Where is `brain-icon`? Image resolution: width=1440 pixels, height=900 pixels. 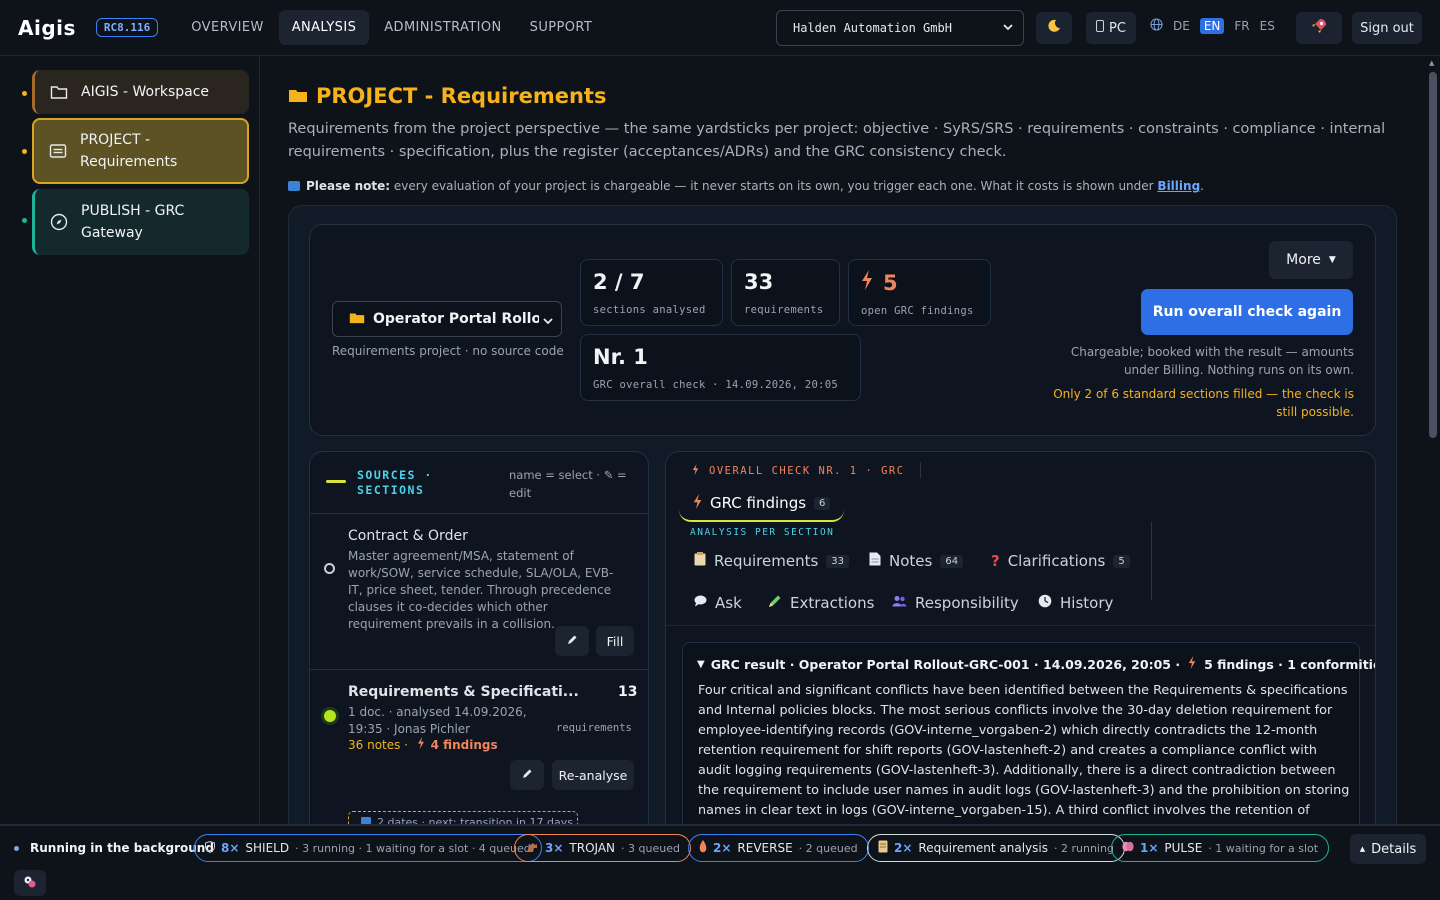
brain-icon is located at coordinates (1128, 848).